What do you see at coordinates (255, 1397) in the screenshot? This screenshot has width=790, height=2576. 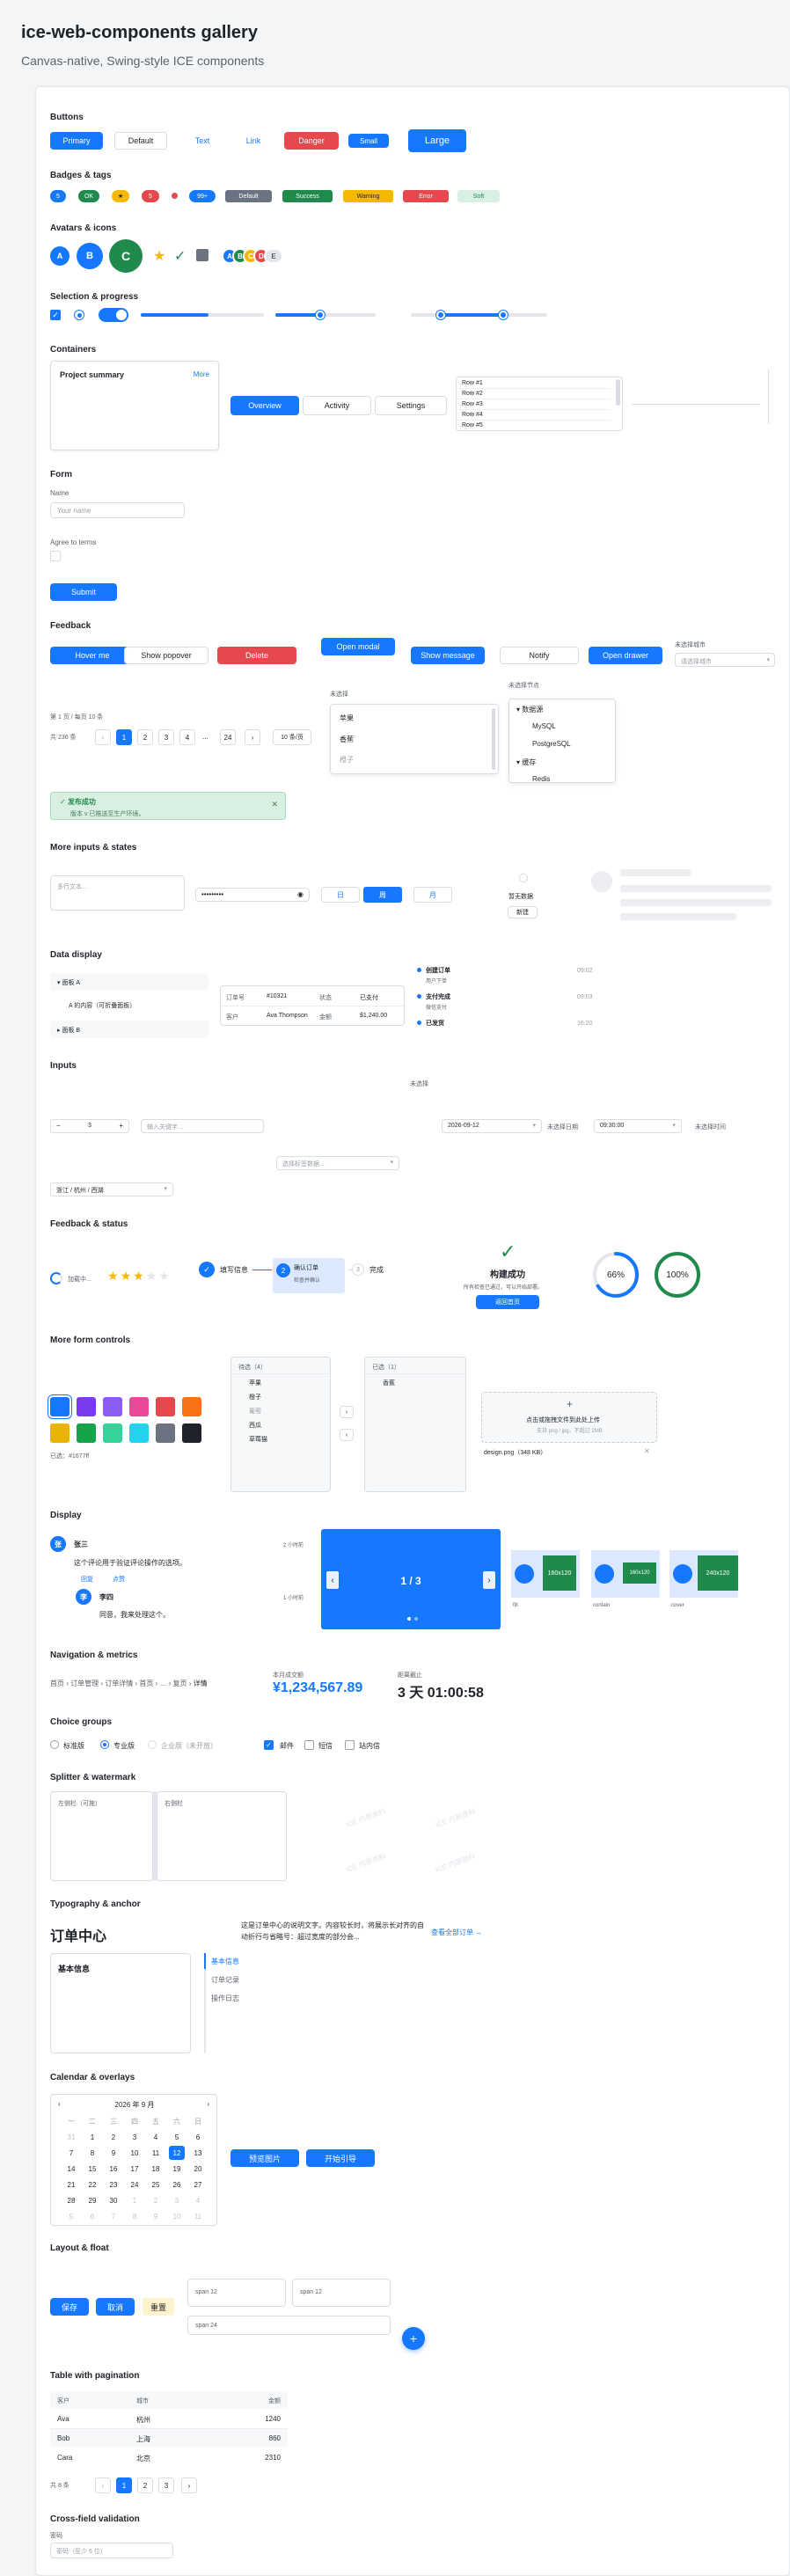 I see `transfer-item: 橙子` at bounding box center [255, 1397].